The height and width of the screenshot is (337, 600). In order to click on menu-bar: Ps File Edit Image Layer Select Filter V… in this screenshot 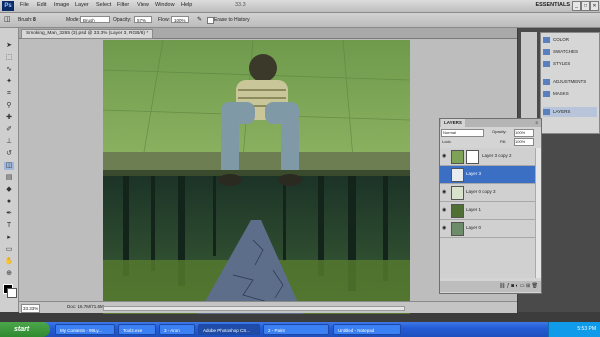, I will do `click(300, 6)`.